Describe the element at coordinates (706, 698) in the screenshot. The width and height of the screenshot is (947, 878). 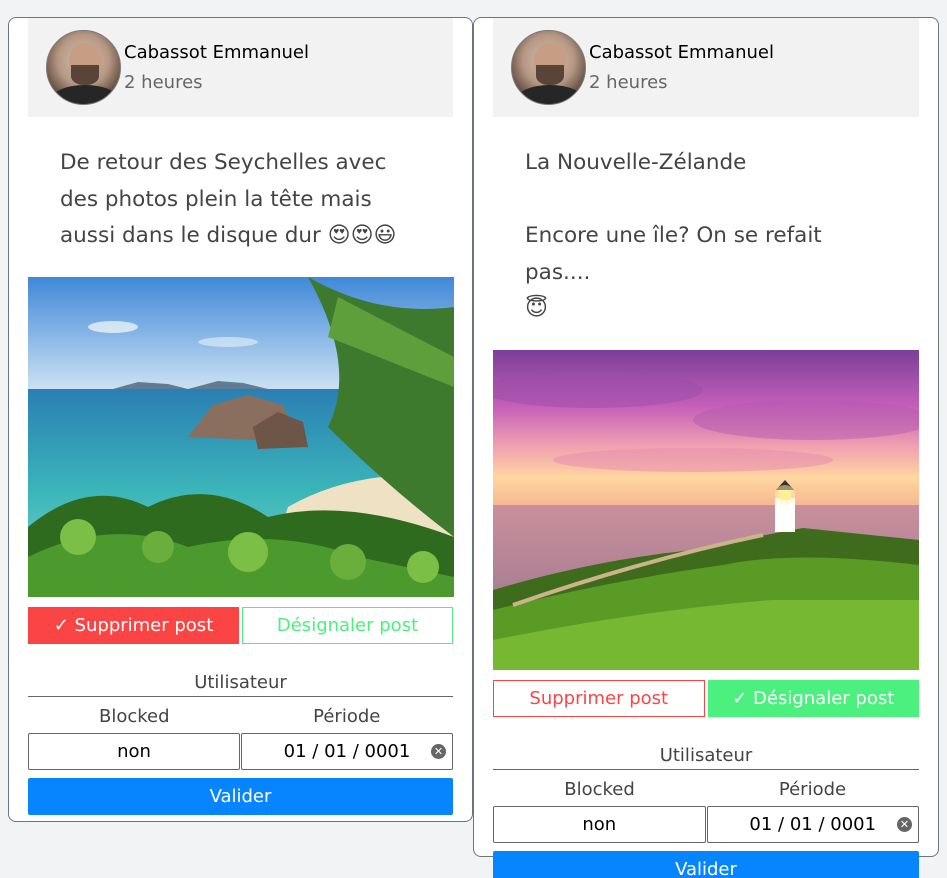
I see `moderation-buttons: Supprimer post ✓ Désignaler post` at that location.